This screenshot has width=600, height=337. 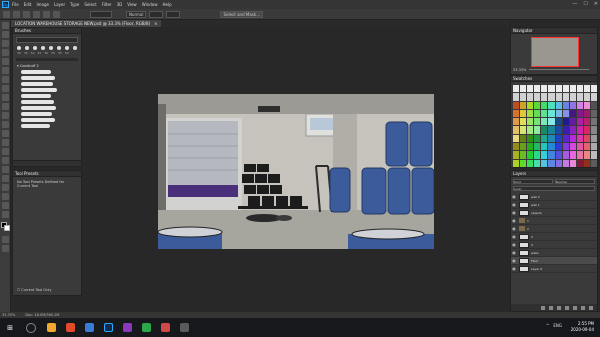 I want to click on layer-row: ● 1, so click(x=554, y=221).